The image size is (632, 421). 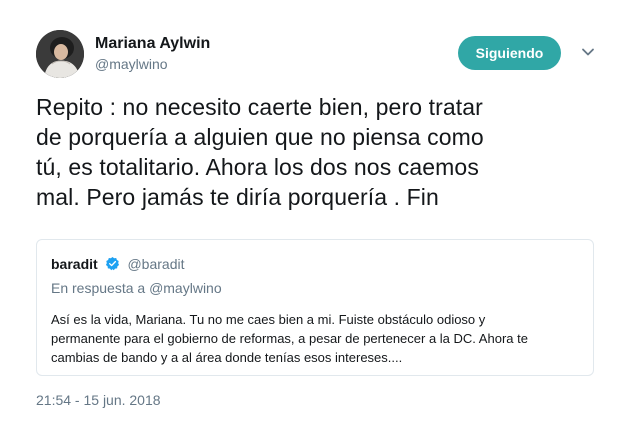 What do you see at coordinates (152, 44) in the screenshot?
I see `author-name: Mariana Aylwin` at bounding box center [152, 44].